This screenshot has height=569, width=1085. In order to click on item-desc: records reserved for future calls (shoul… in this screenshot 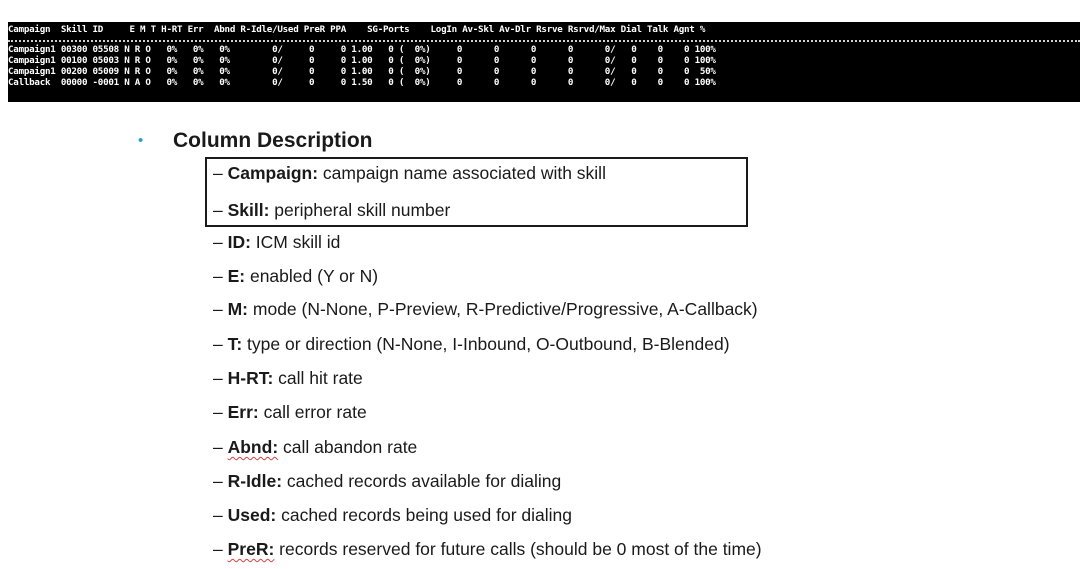, I will do `click(518, 549)`.